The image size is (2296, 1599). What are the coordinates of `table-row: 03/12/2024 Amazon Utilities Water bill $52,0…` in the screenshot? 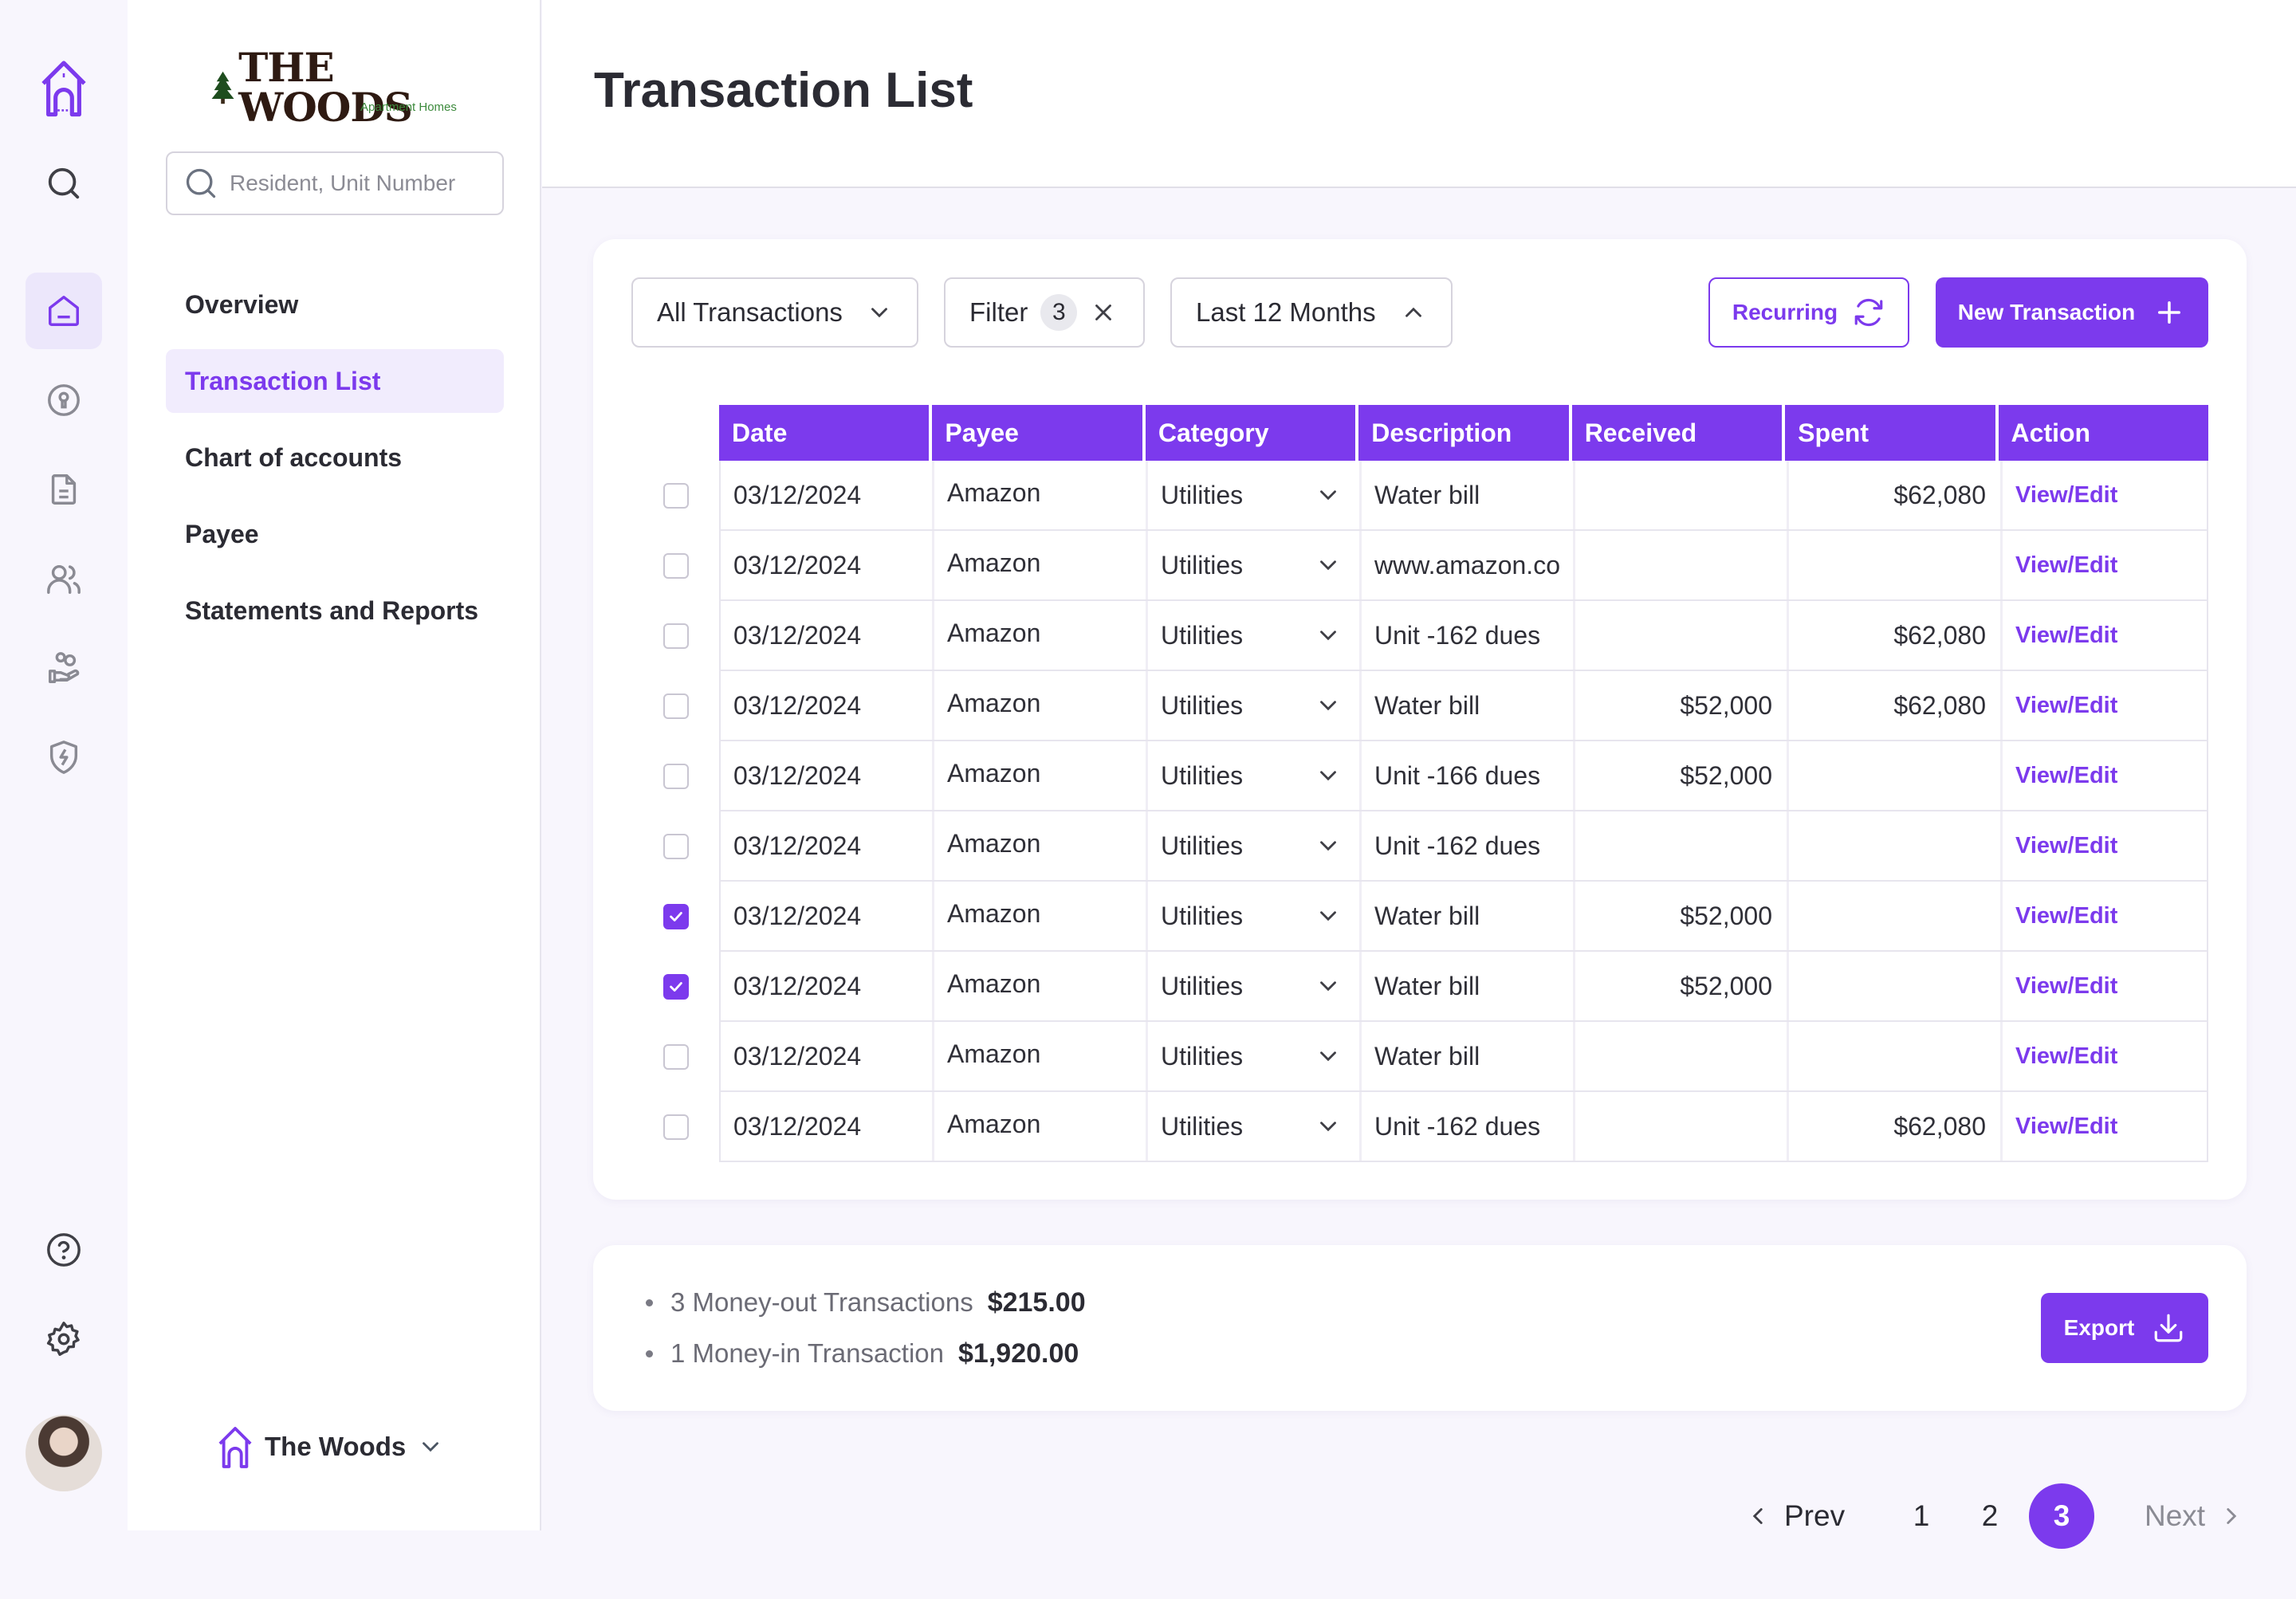 It's located at (1435, 706).